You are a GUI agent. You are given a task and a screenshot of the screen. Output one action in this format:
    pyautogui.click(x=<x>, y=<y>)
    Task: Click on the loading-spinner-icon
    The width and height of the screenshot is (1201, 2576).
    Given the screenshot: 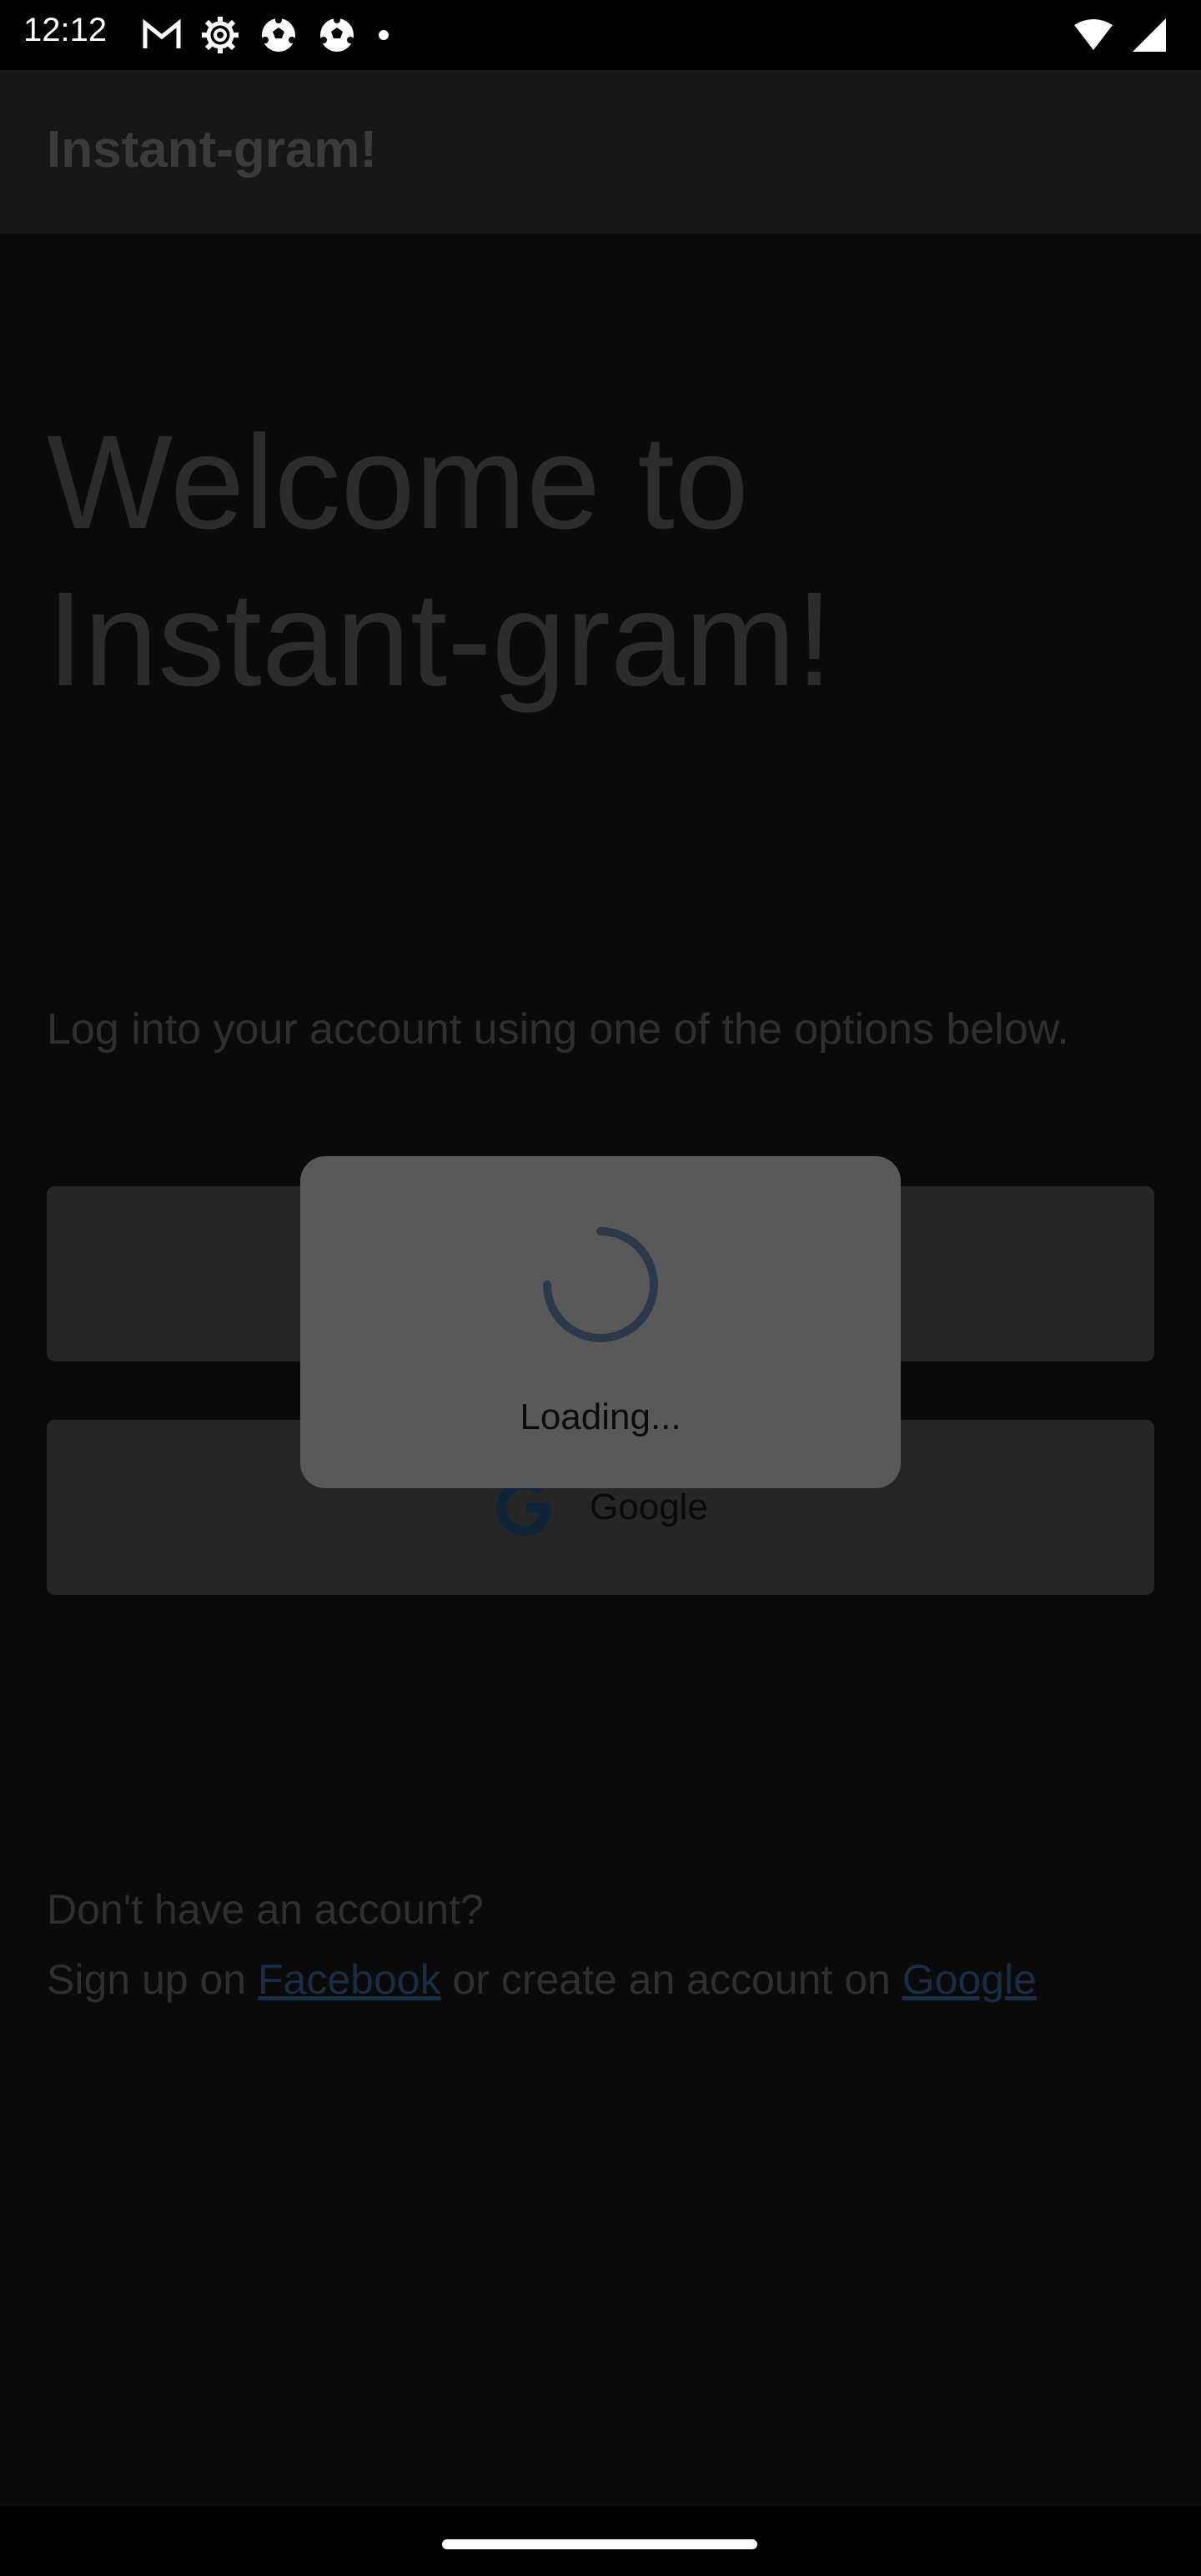 What is the action you would take?
    pyautogui.click(x=601, y=1284)
    